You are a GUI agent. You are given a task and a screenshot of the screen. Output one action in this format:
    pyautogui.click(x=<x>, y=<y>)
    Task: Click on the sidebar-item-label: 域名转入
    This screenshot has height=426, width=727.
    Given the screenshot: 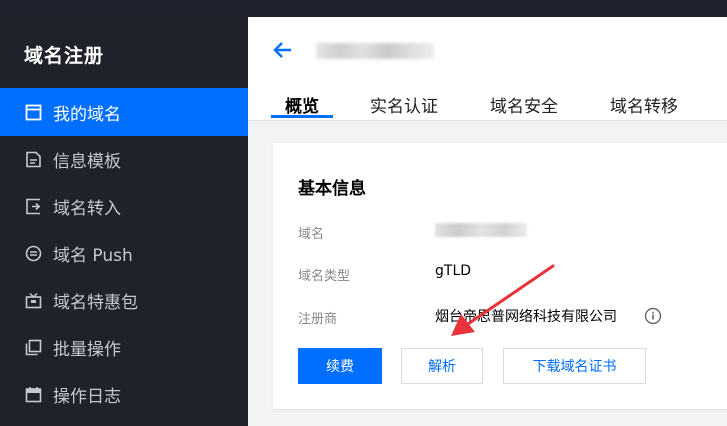 What is the action you would take?
    pyautogui.click(x=87, y=208)
    